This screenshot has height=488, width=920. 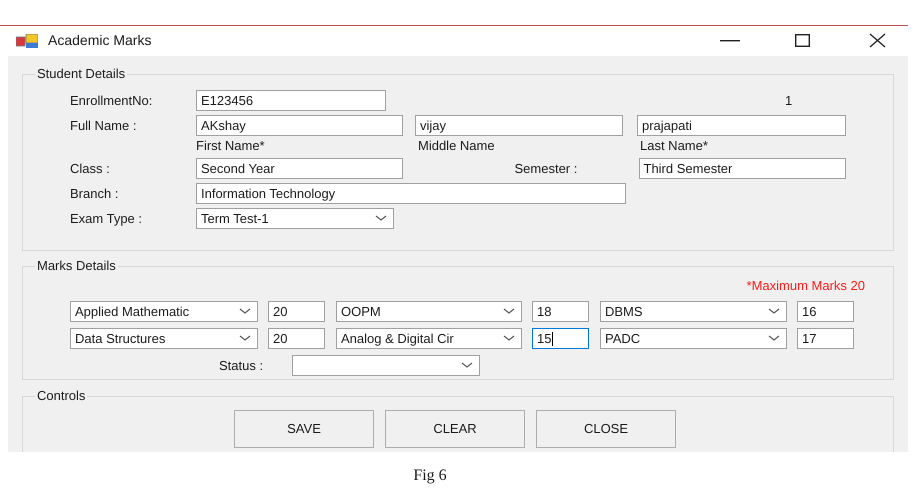 I want to click on field-label: Middle Name, so click(x=457, y=146).